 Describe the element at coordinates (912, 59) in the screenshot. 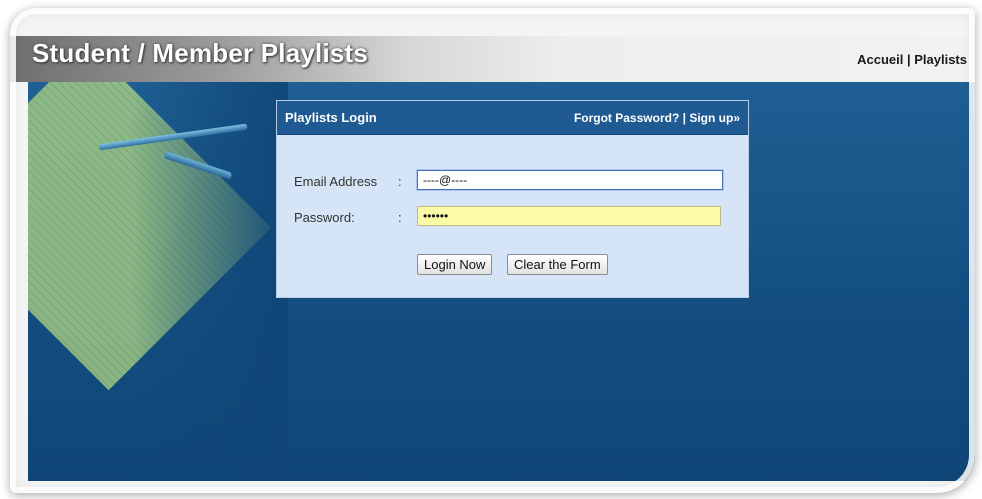

I see `top-nav: Accueil | Playlists` at that location.